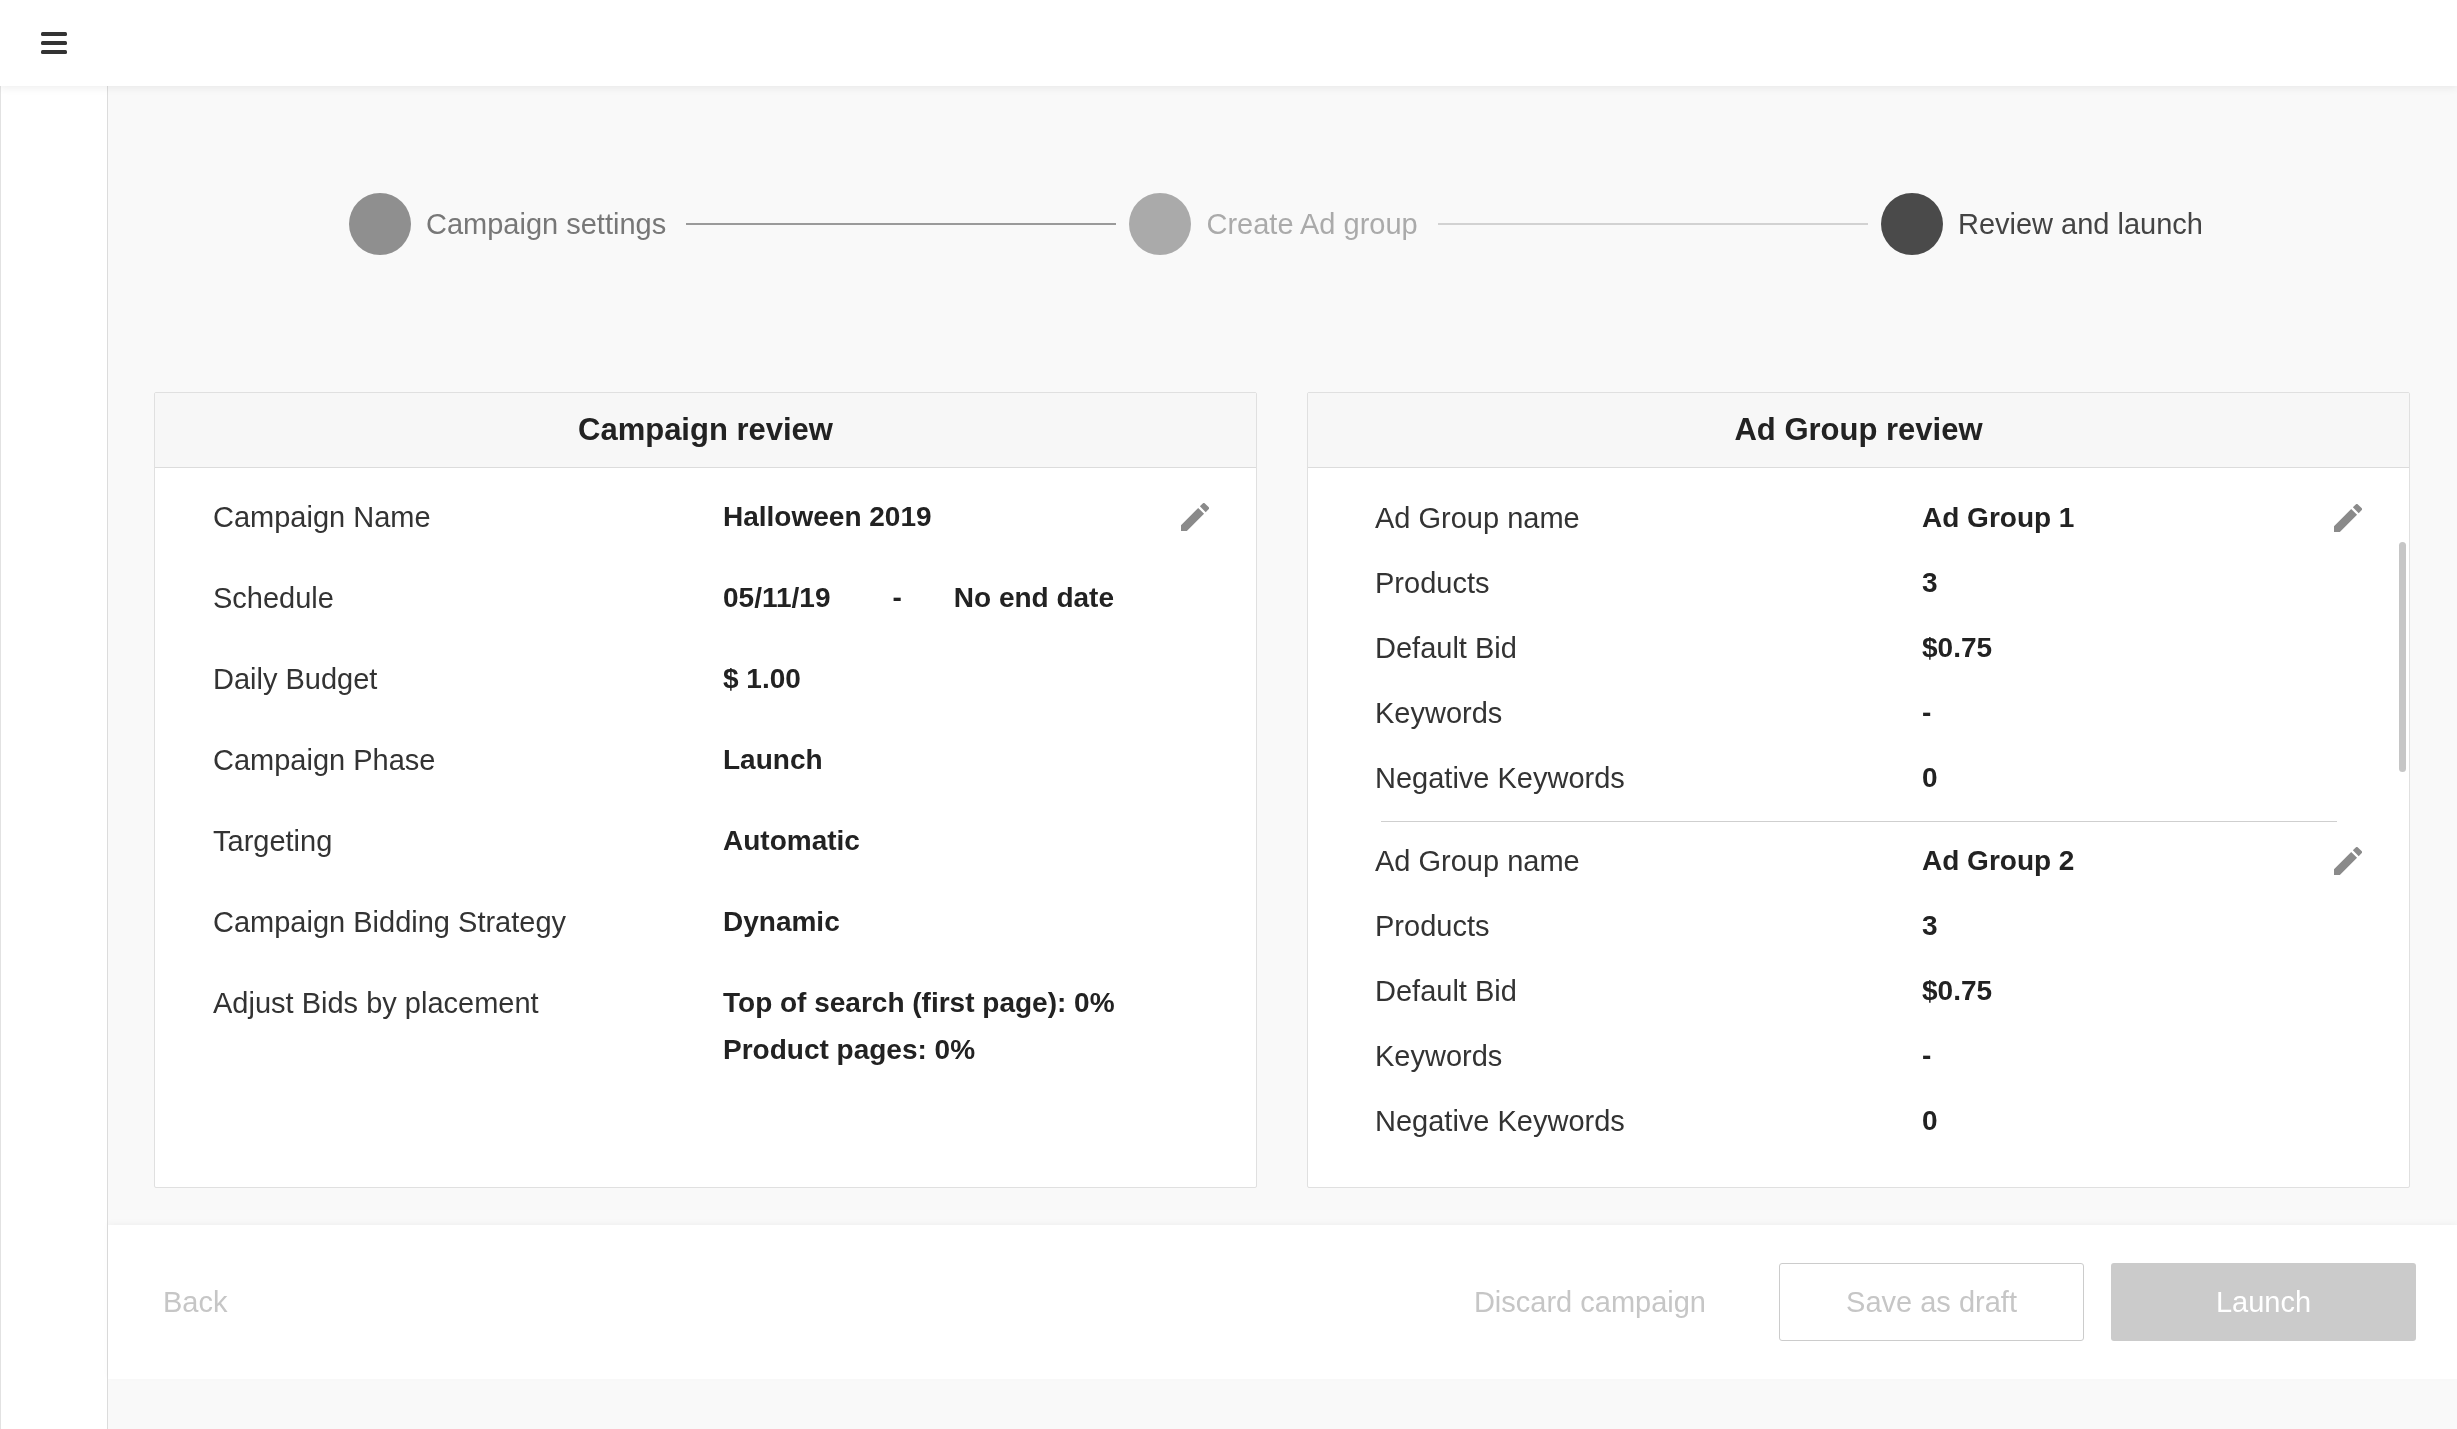  I want to click on field-label: Adjust Bids by placement, so click(376, 1003).